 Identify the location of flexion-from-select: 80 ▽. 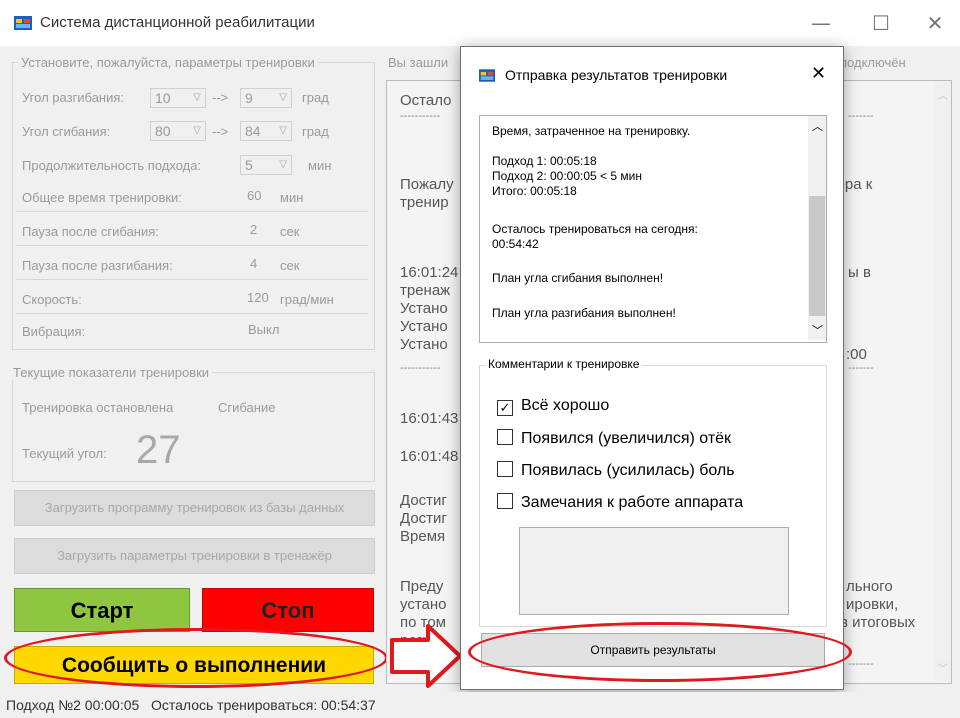
(178, 131).